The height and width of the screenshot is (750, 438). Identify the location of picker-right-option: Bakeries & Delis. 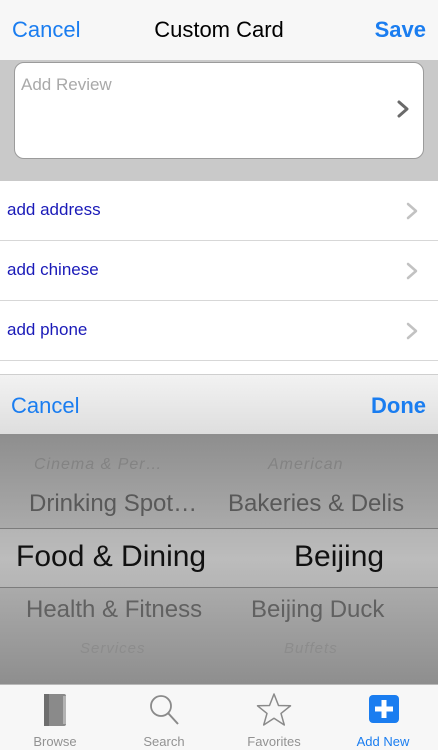
(316, 504).